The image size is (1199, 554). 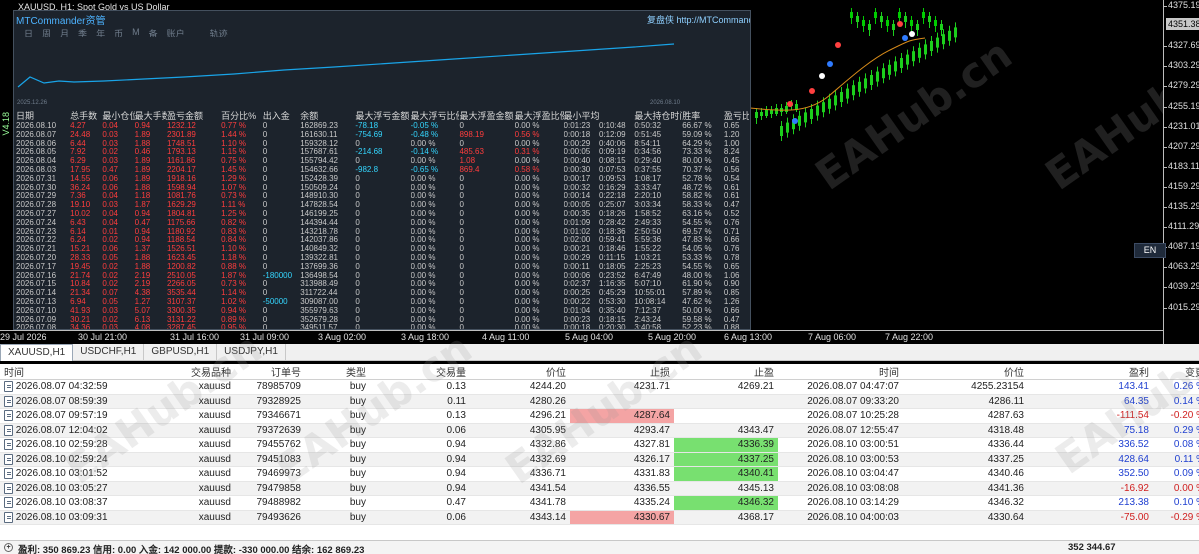 What do you see at coordinates (909, 337) in the screenshot?
I see `time-tick-label: 7 Aug 22:00` at bounding box center [909, 337].